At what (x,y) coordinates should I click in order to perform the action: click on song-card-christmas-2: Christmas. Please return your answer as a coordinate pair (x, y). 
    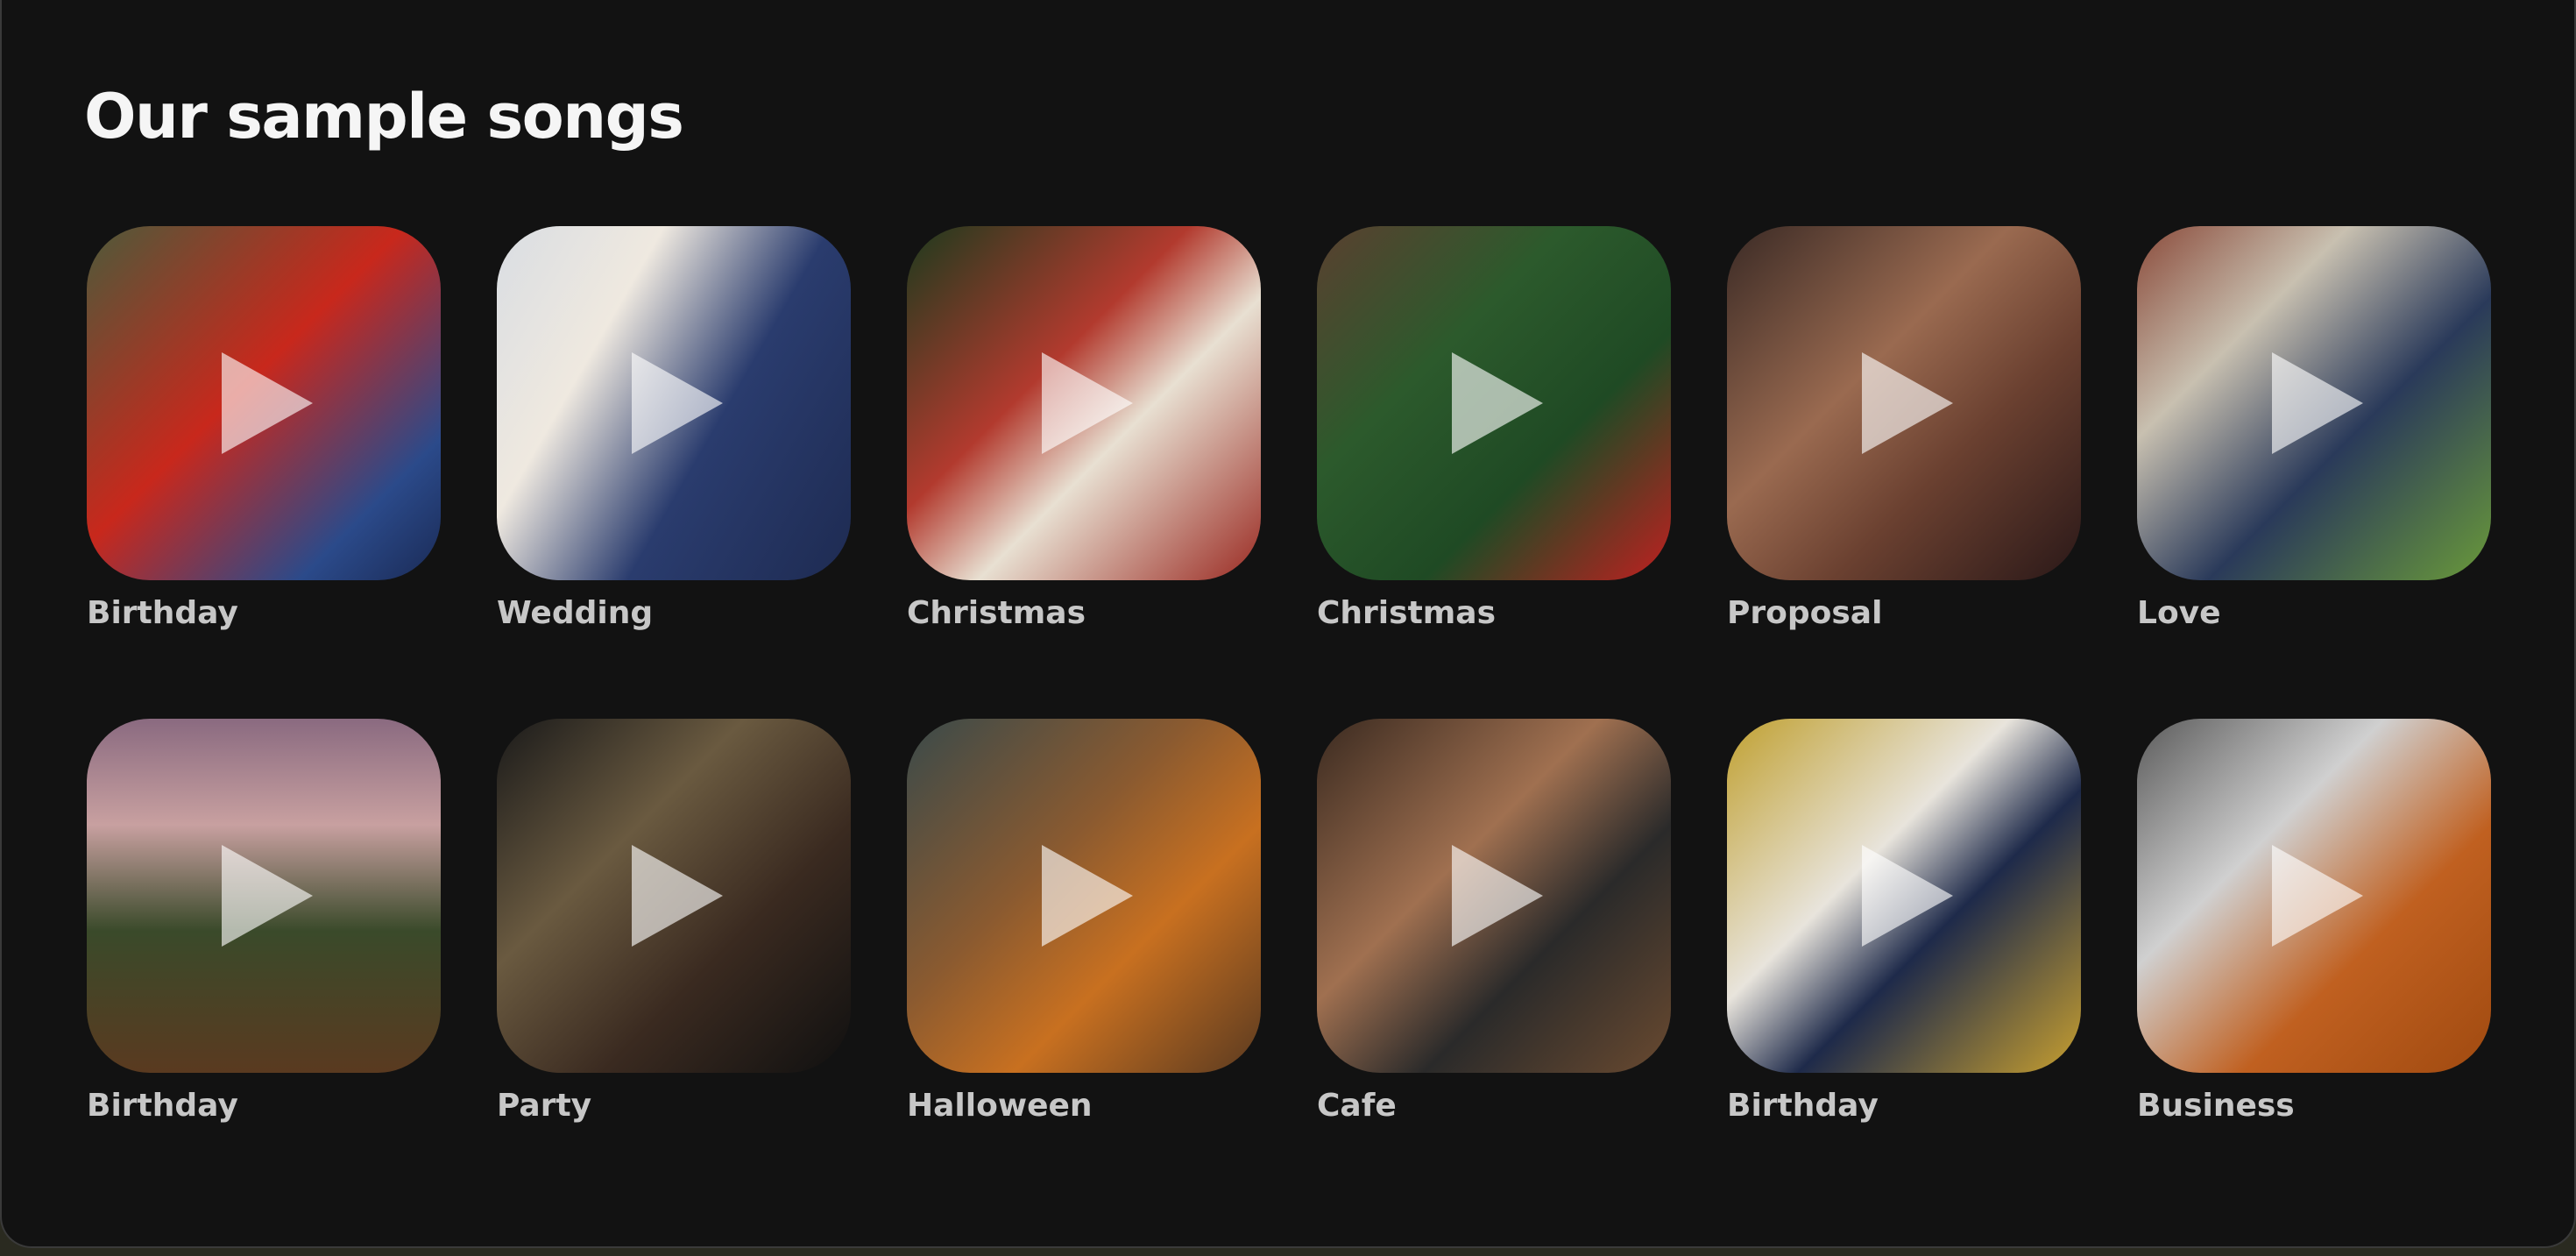
    Looking at the image, I should click on (1494, 431).